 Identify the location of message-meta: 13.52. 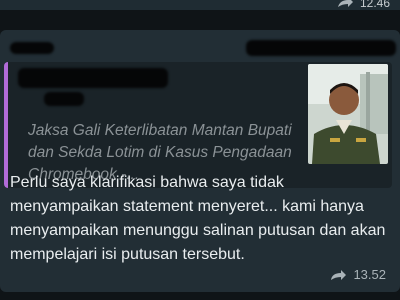
(357, 274).